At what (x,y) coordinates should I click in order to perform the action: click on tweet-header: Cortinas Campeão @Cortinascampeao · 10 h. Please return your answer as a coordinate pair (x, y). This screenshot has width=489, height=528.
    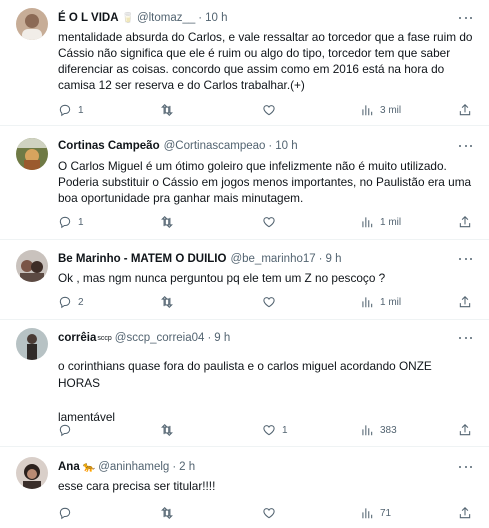
    Looking at the image, I should click on (265, 146).